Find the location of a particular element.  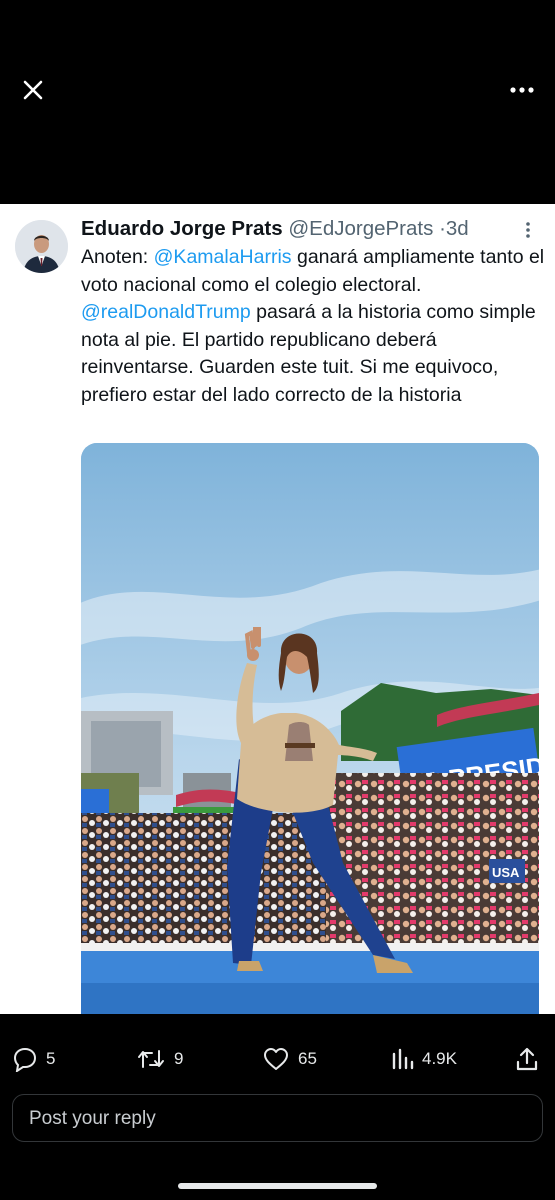

more-vertical-icon is located at coordinates (528, 230).